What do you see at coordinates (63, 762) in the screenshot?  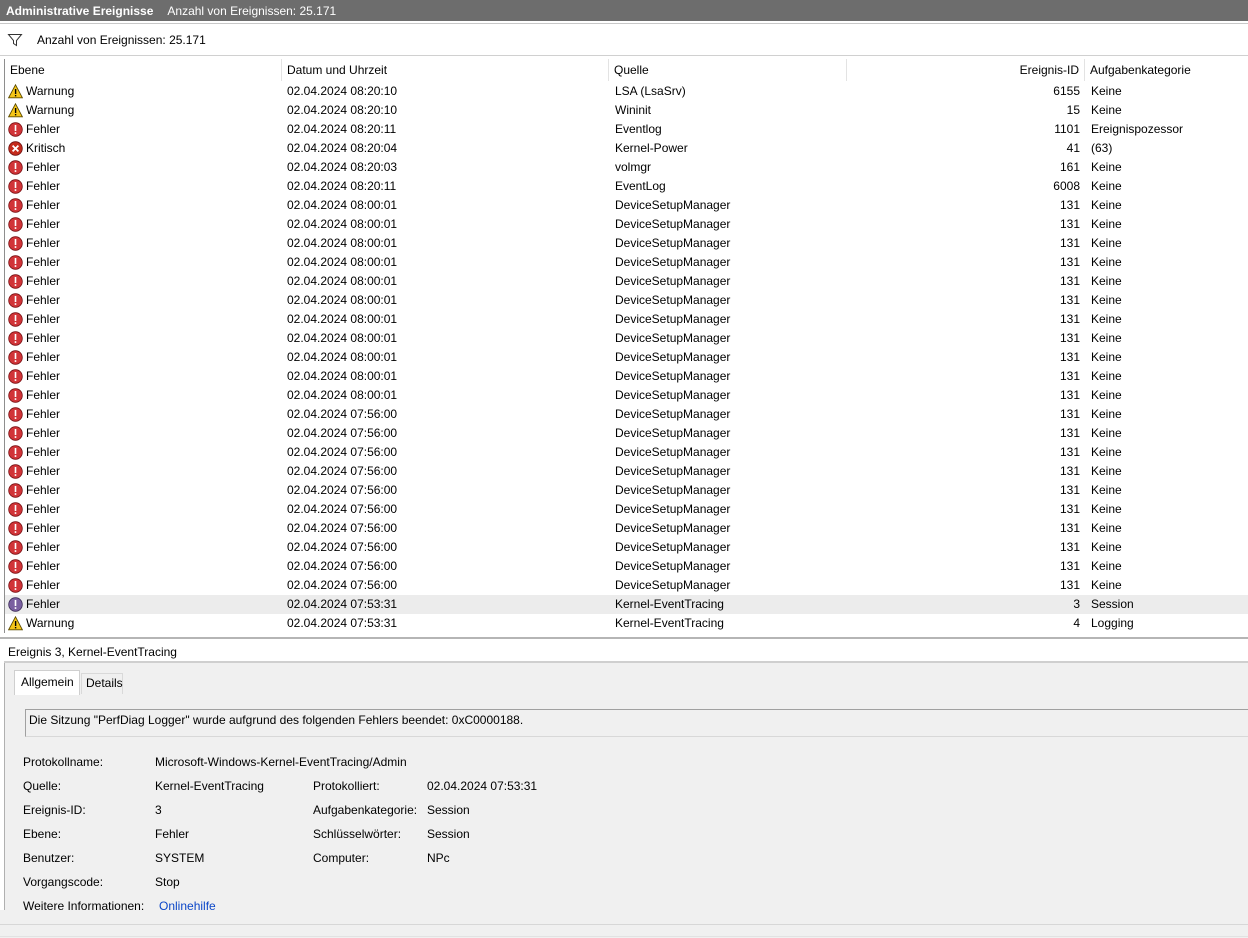 I see `label-log-name: Protokollname:` at bounding box center [63, 762].